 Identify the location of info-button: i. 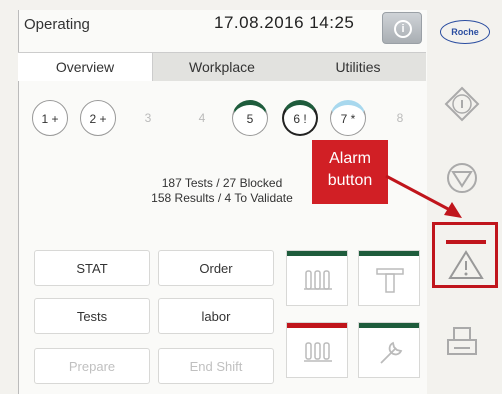
(402, 28).